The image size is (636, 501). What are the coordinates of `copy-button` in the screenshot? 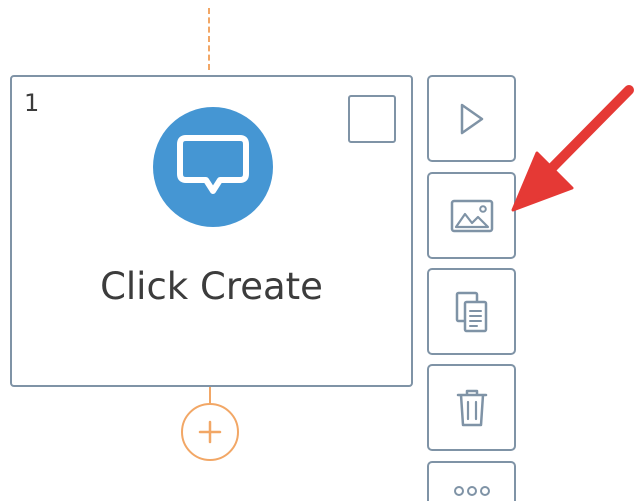 It's located at (471, 311).